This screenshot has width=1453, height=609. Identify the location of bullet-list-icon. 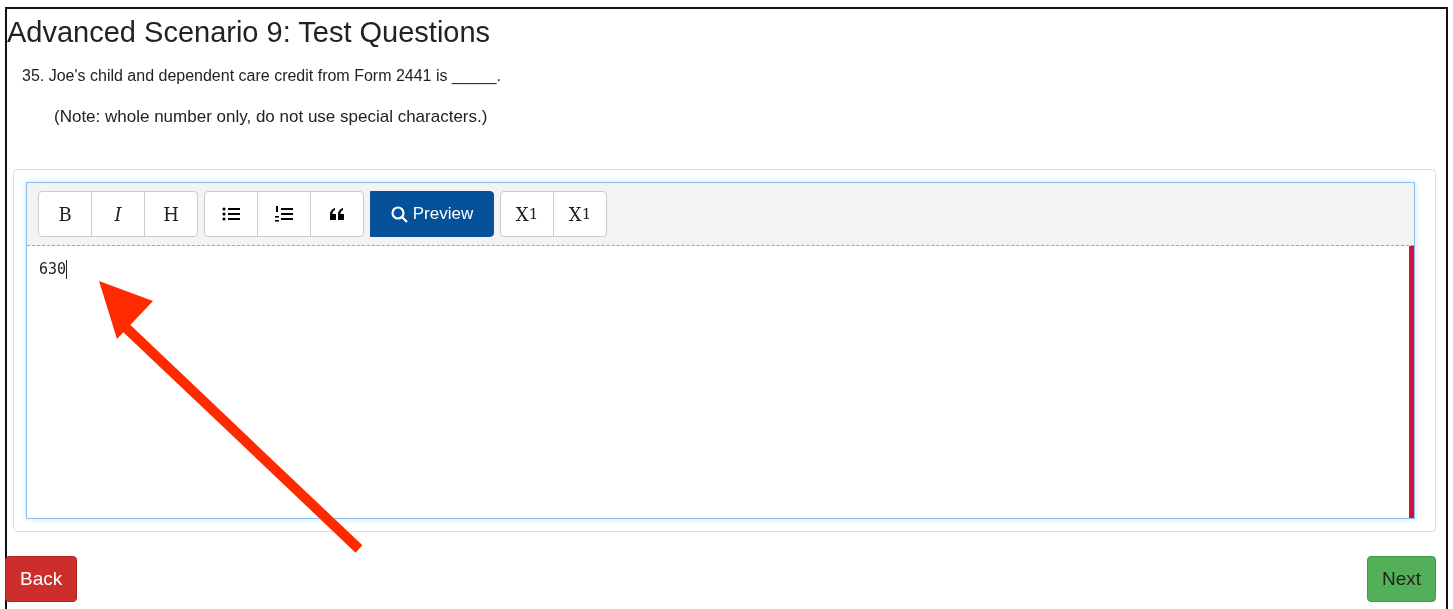
(231, 214).